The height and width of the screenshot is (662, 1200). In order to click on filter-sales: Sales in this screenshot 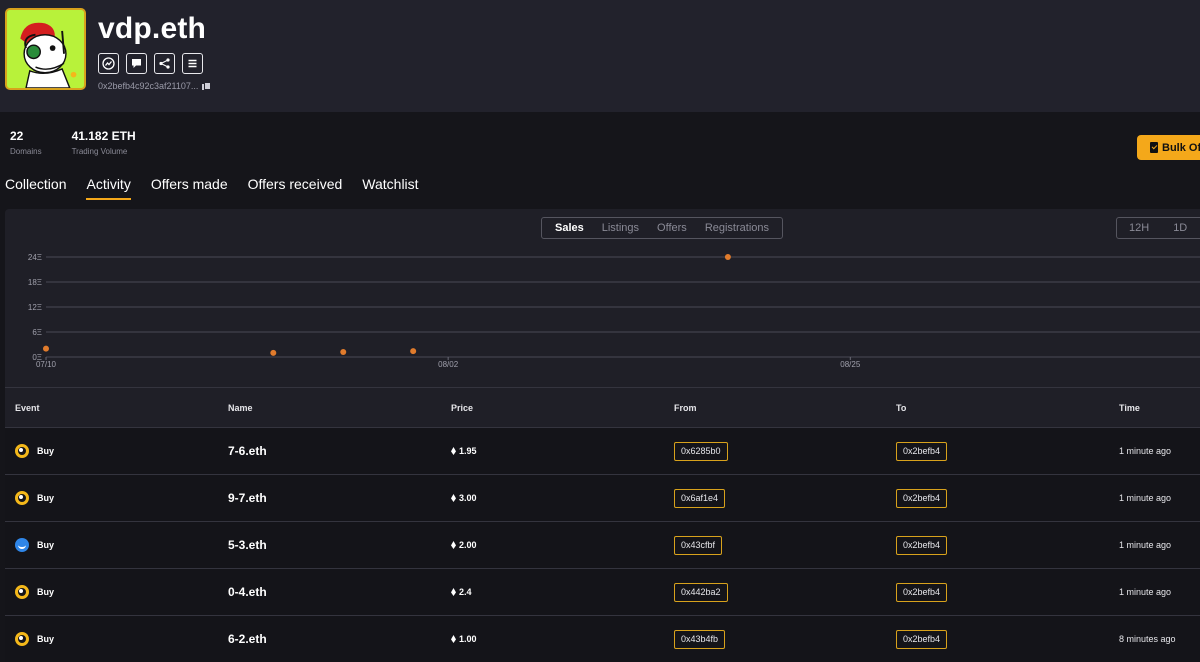, I will do `click(569, 228)`.